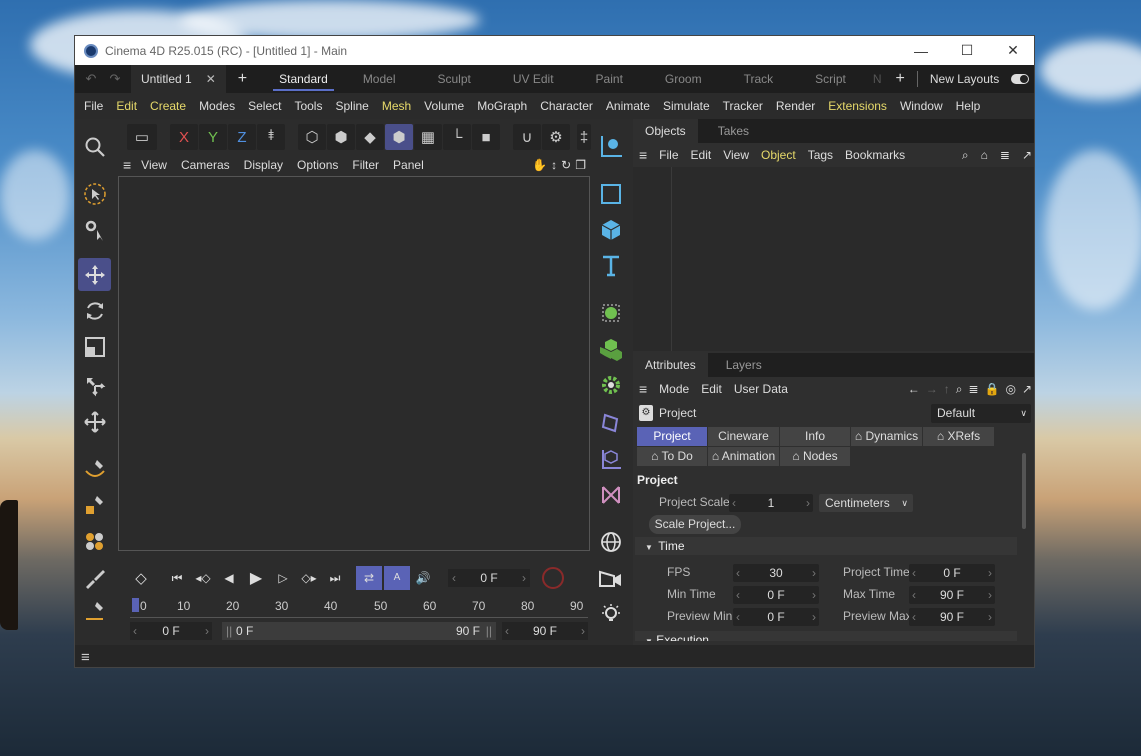  I want to click on menu-mograph: MoGraph, so click(502, 106).